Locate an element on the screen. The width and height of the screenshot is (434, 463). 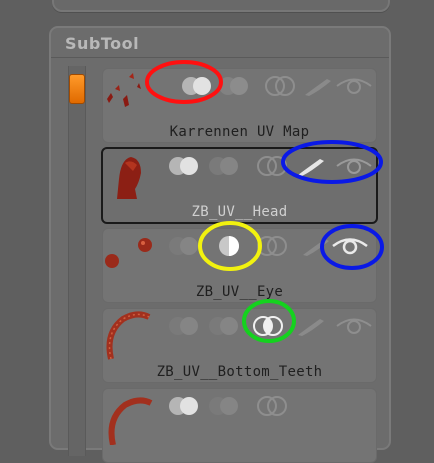
subtool-slot-karrennen-uv-map: Karrennen UV Map is located at coordinates (239, 105).